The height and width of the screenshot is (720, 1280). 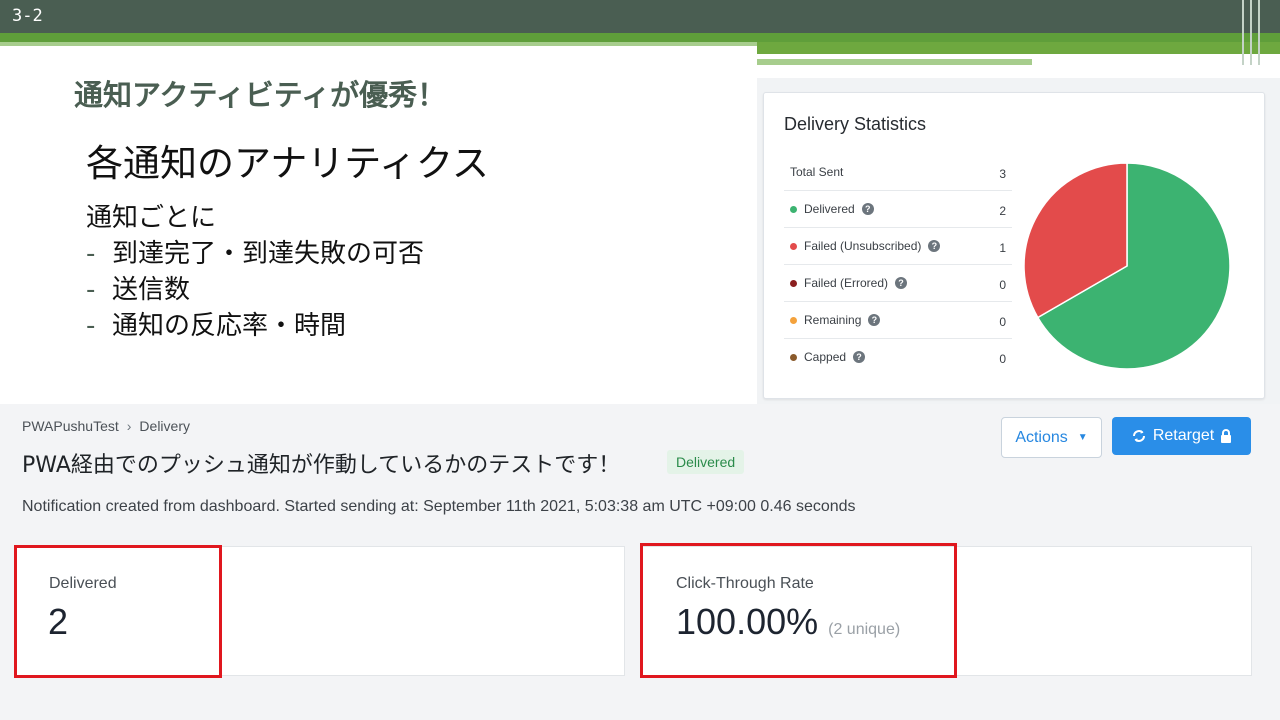 What do you see at coordinates (1226, 436) in the screenshot?
I see `lock-icon` at bounding box center [1226, 436].